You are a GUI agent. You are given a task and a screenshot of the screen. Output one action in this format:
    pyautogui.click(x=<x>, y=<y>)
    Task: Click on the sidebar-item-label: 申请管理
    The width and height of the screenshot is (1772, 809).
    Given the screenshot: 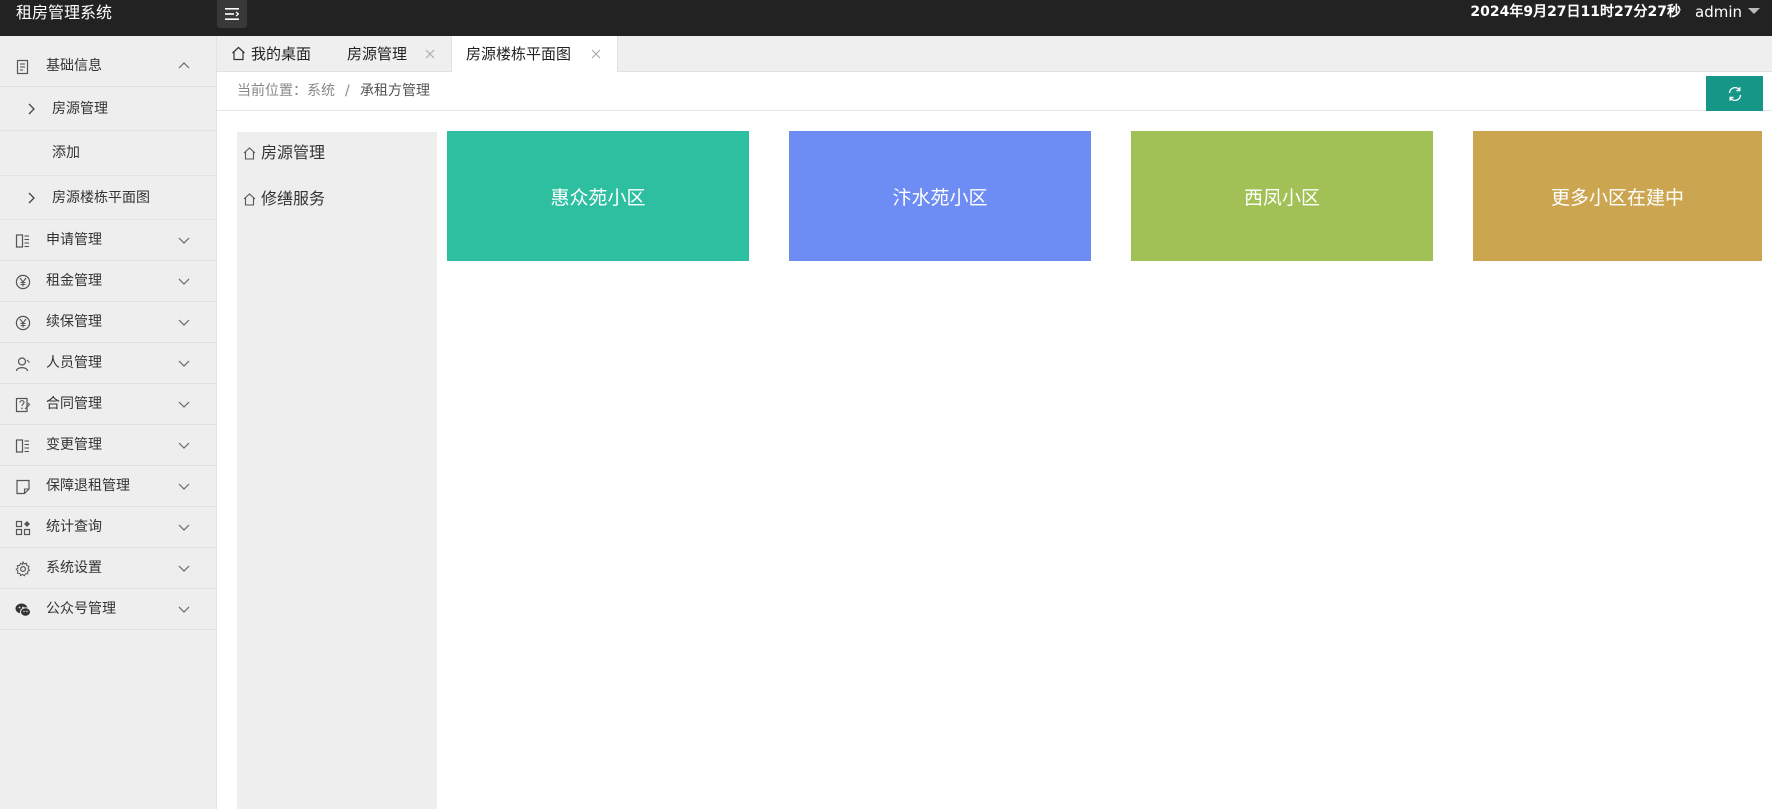 What is the action you would take?
    pyautogui.click(x=74, y=240)
    